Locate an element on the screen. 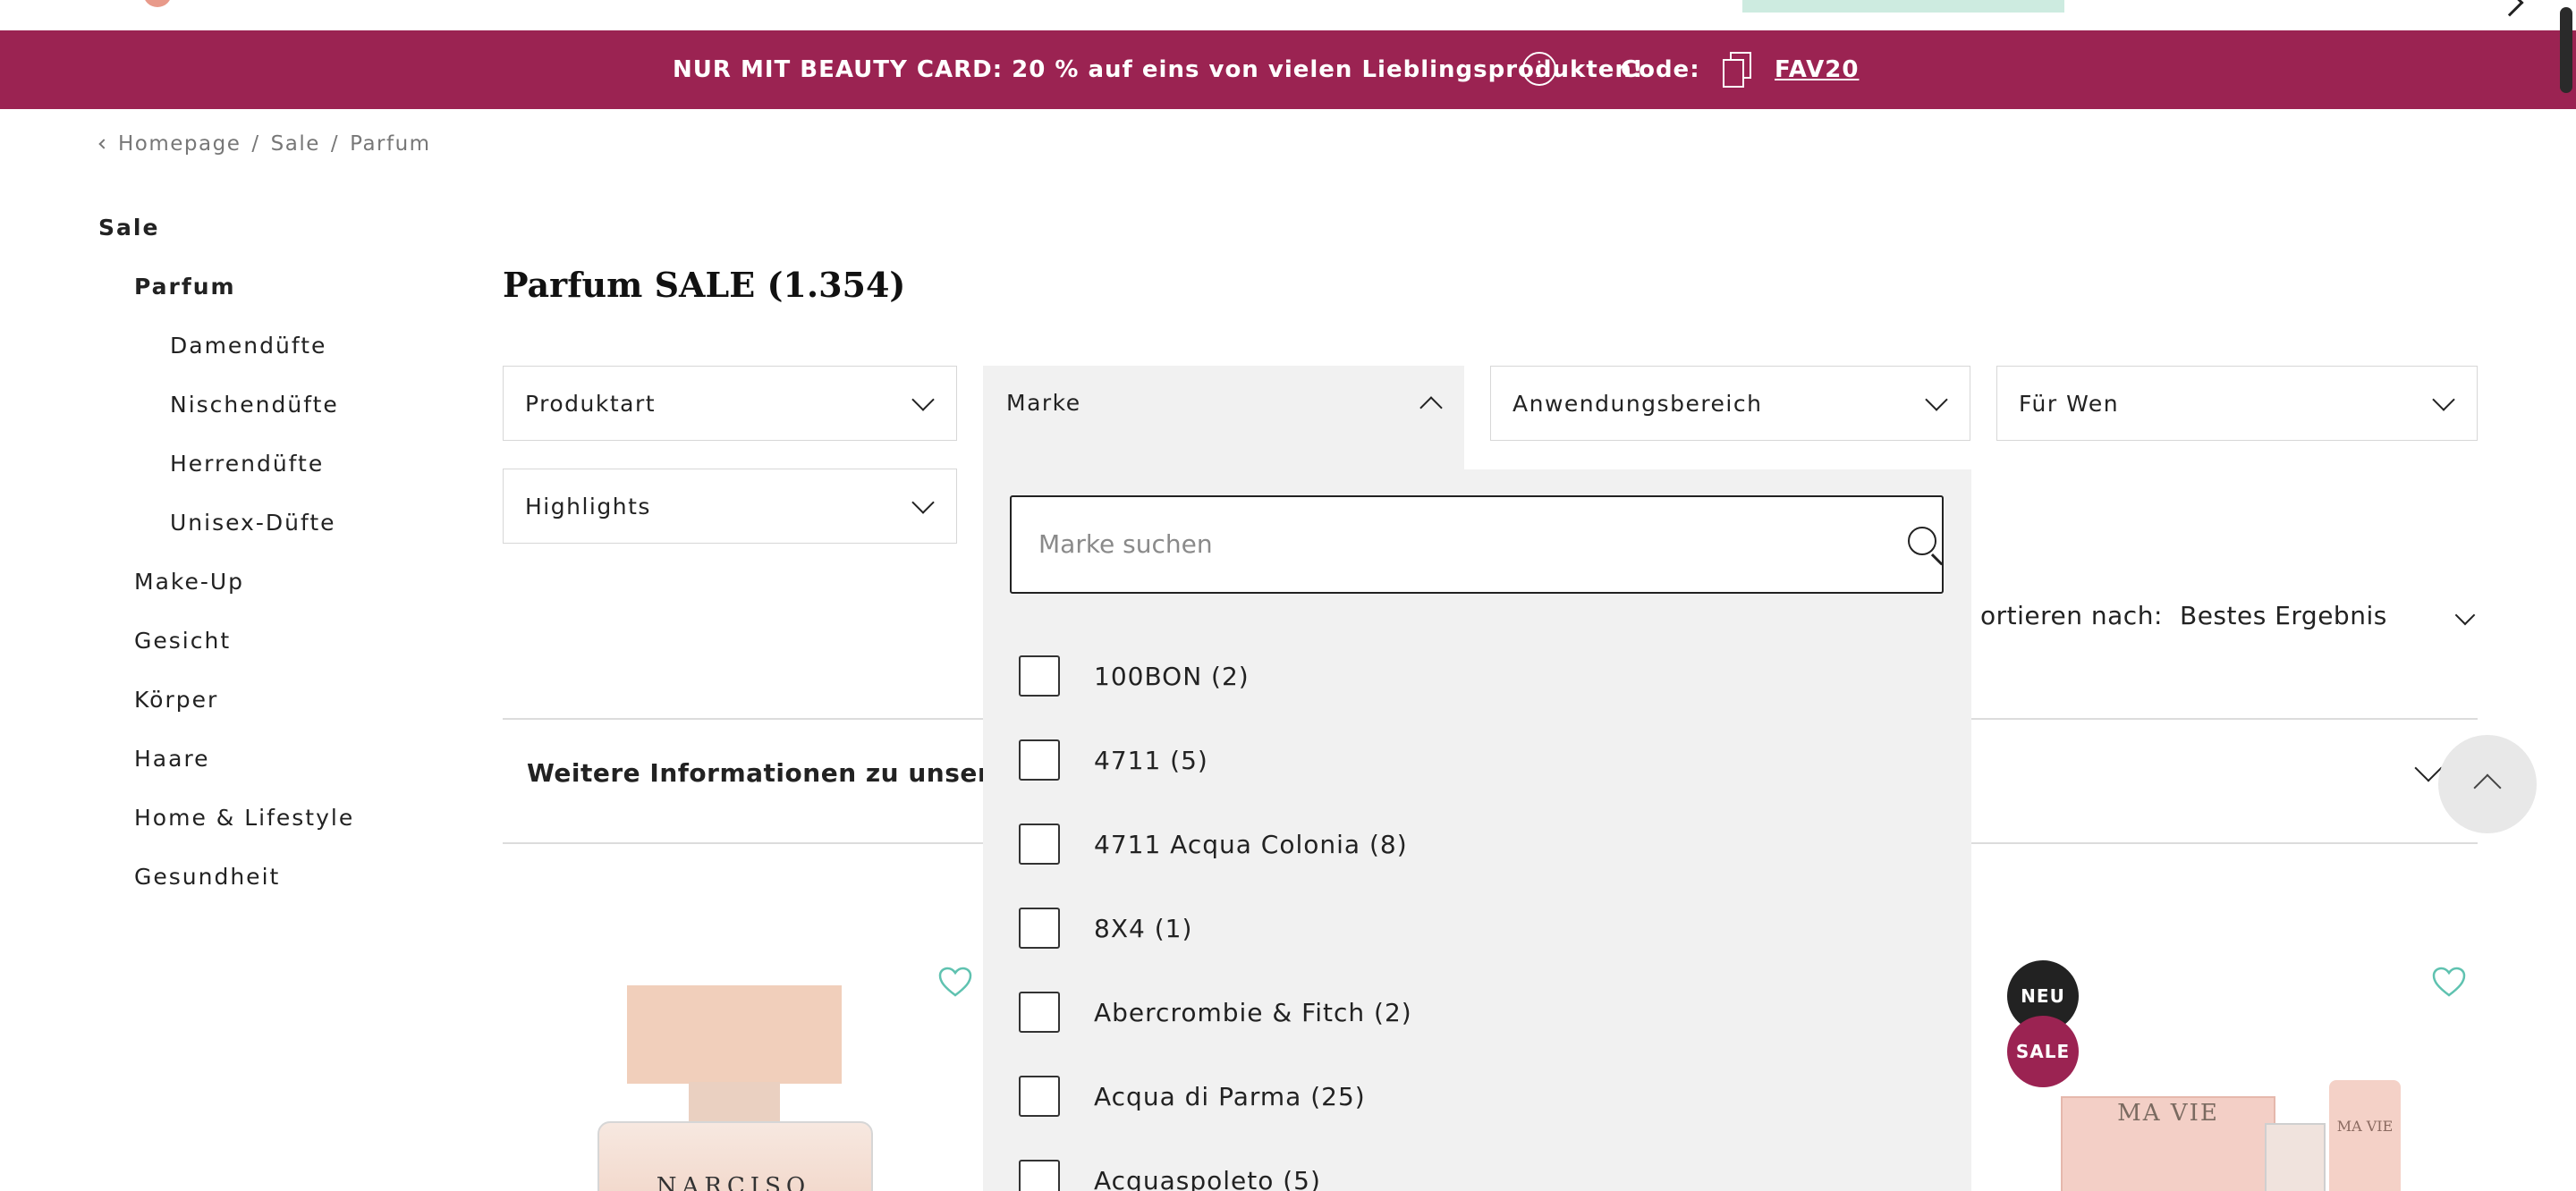 Image resolution: width=2576 pixels, height=1191 pixels. brand-option-label: 4711 Acqua Colonia (8) is located at coordinates (1251, 844).